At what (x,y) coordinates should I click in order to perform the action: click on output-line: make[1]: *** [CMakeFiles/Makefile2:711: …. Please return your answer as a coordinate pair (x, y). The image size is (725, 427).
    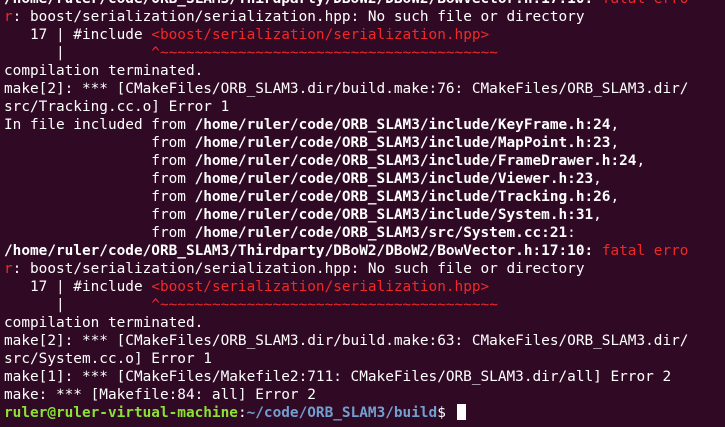
    Looking at the image, I should click on (364, 377).